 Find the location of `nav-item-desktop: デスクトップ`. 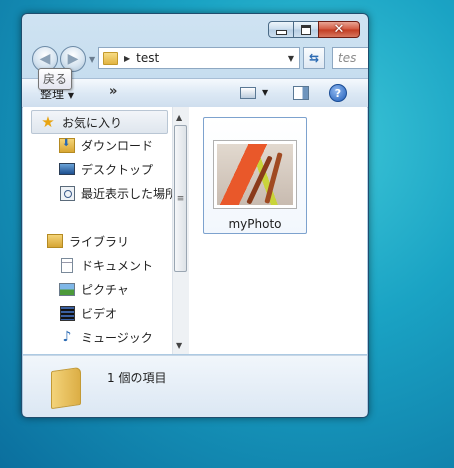

nav-item-desktop: デスクトップ is located at coordinates (106, 169).